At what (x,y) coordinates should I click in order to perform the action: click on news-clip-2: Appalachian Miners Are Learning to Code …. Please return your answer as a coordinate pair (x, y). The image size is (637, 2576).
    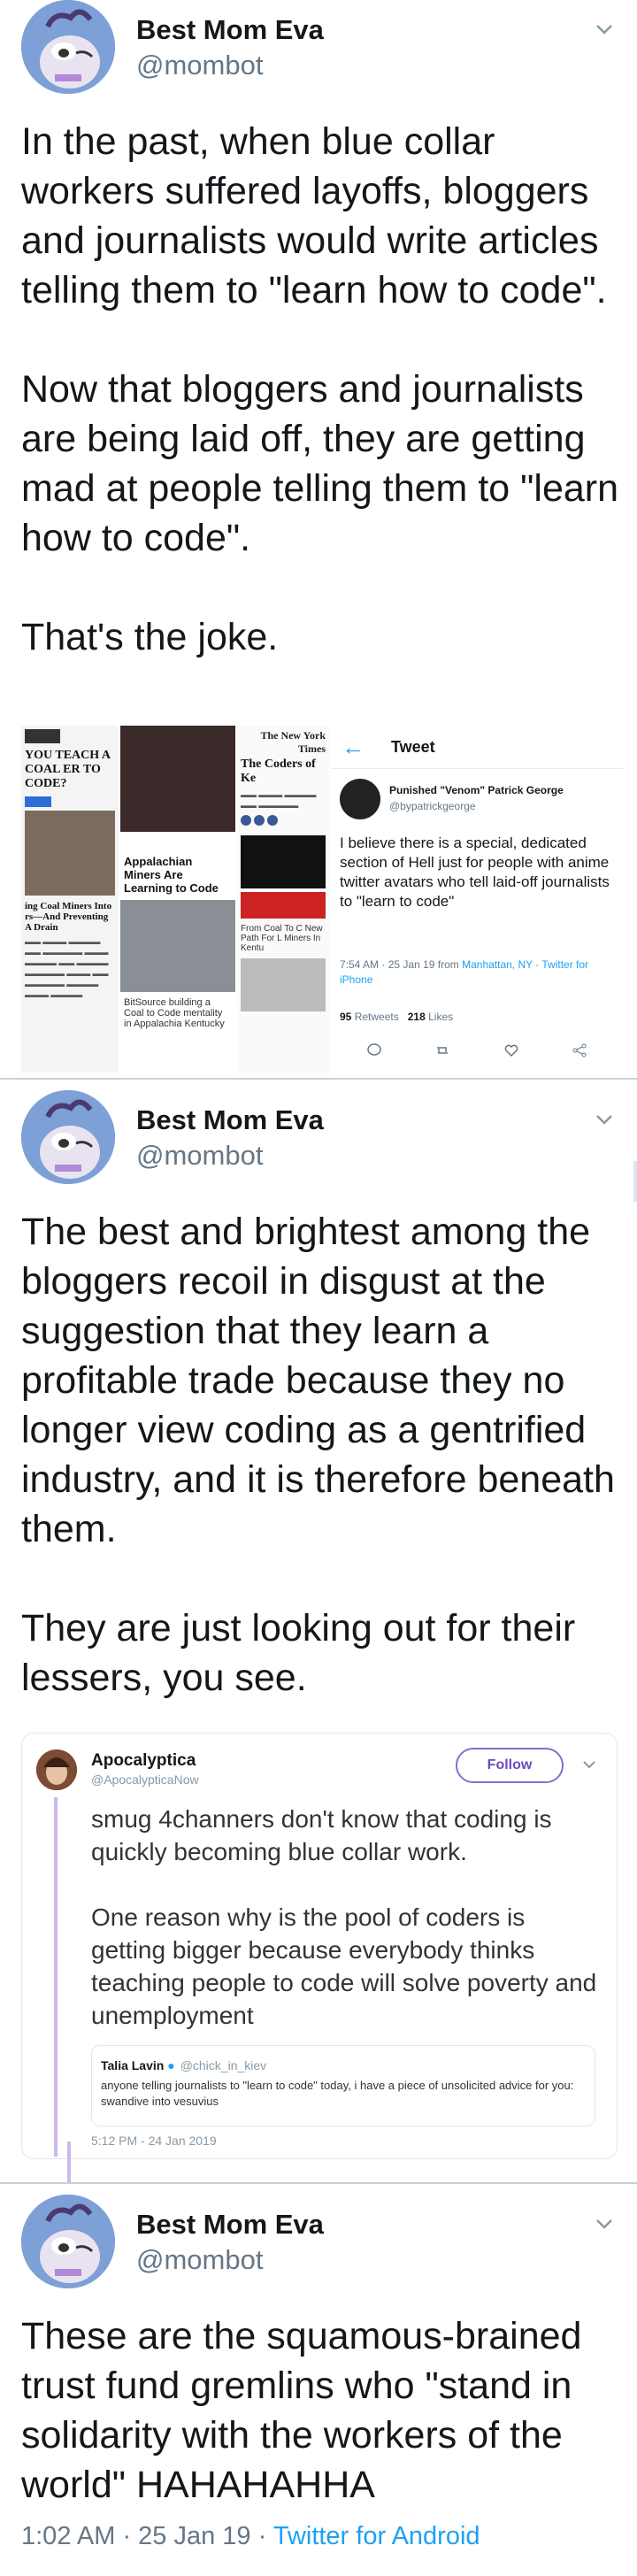
    Looking at the image, I should click on (177, 899).